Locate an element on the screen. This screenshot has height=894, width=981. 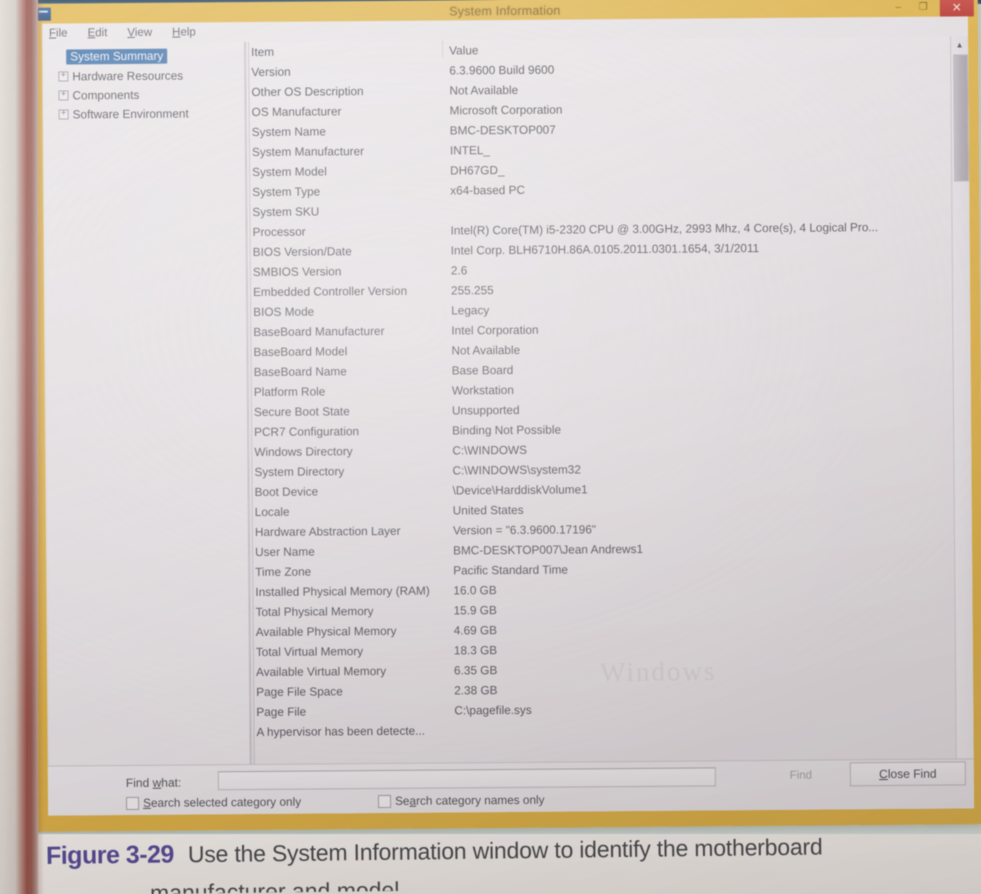
window-controls: – ❐ ✕ is located at coordinates (932, 9).